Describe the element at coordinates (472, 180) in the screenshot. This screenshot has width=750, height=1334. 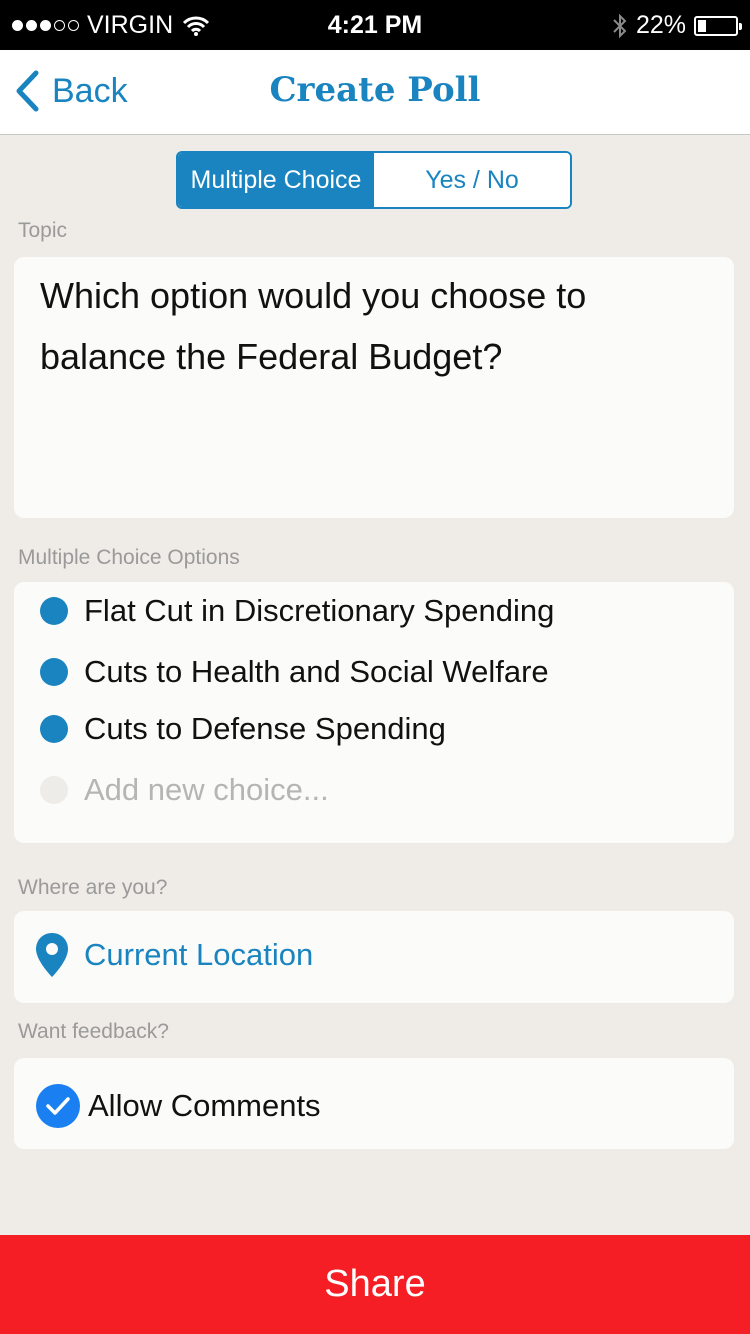
I see `segment-yes-no: Yes / No` at that location.